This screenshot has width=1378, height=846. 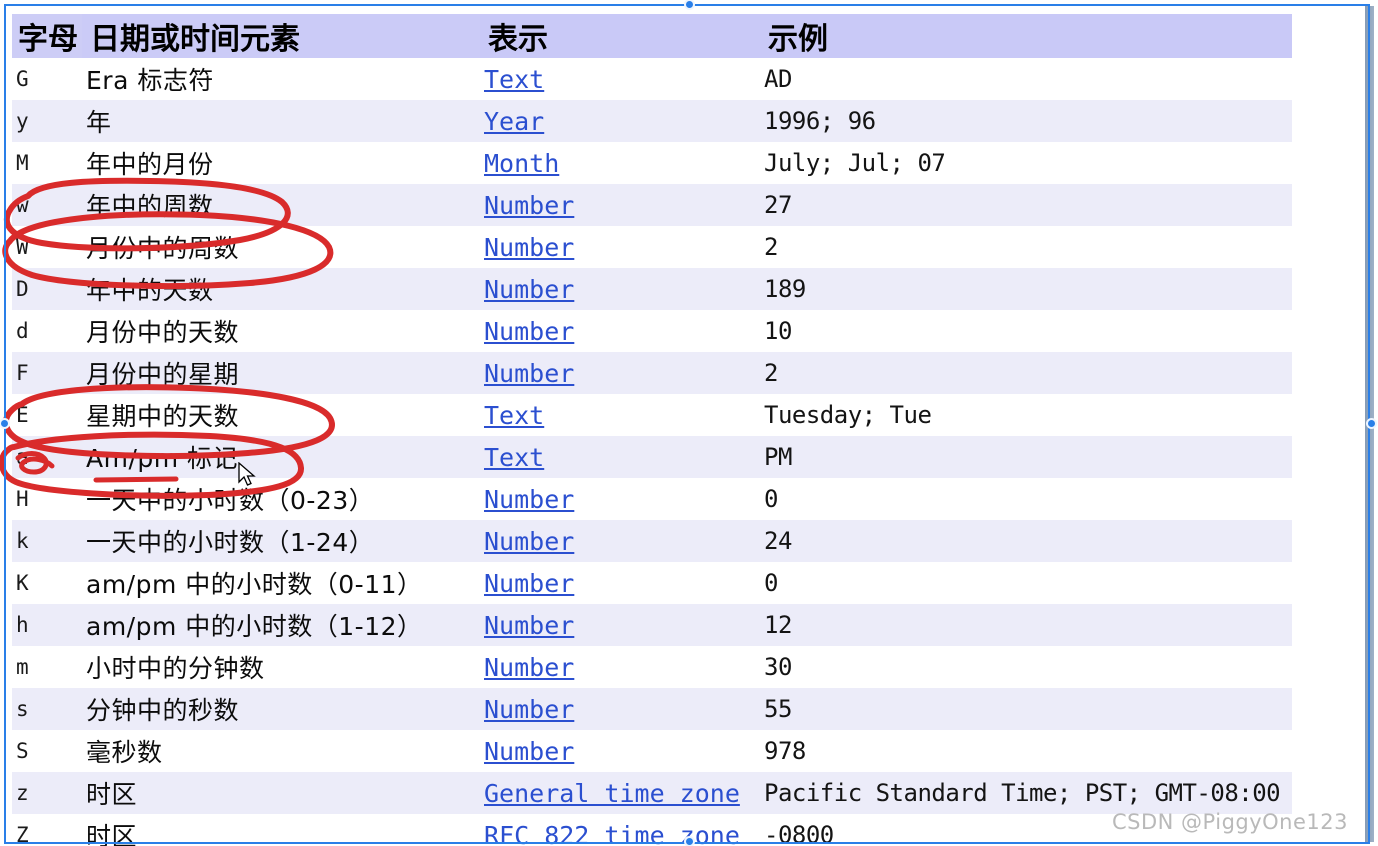 What do you see at coordinates (652, 667) in the screenshot?
I see `table-row: m 小时中的分钟数 Number 30` at bounding box center [652, 667].